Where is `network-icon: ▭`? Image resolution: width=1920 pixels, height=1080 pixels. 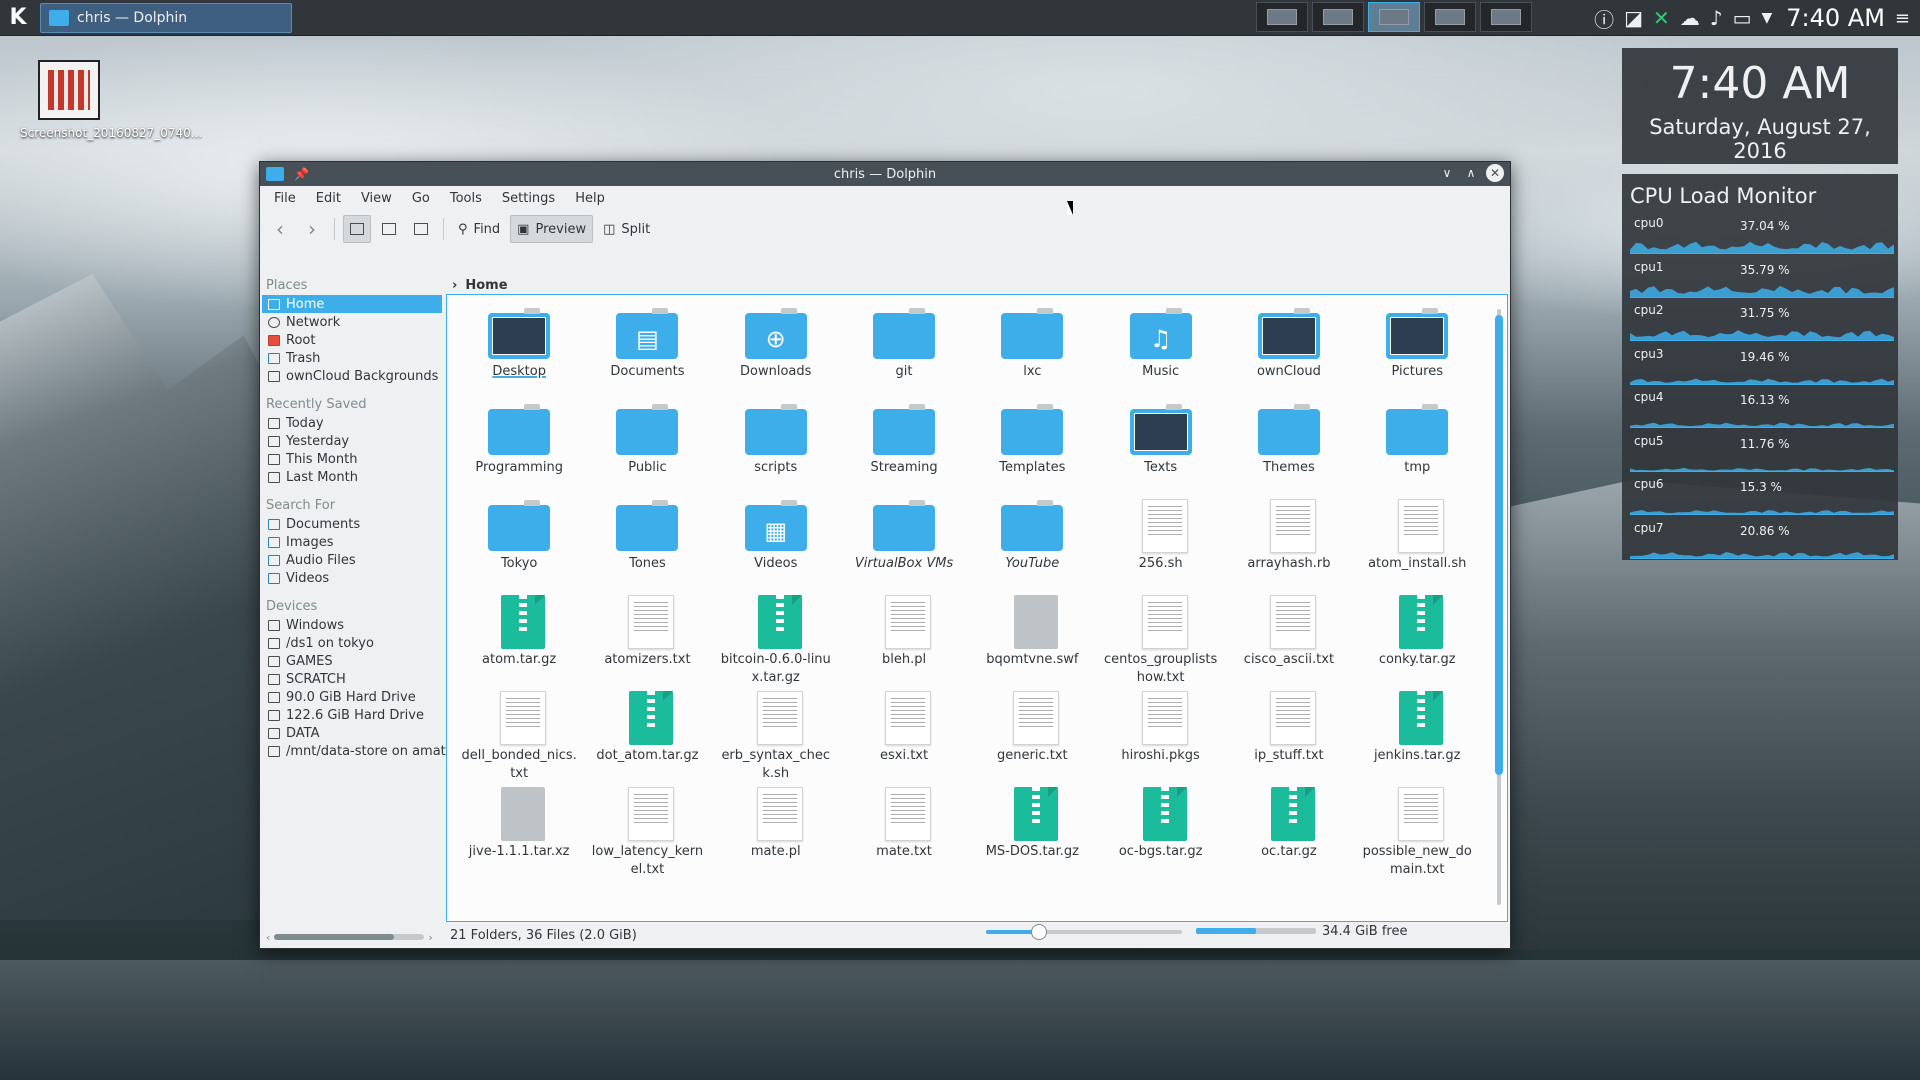 network-icon: ▭ is located at coordinates (1742, 18).